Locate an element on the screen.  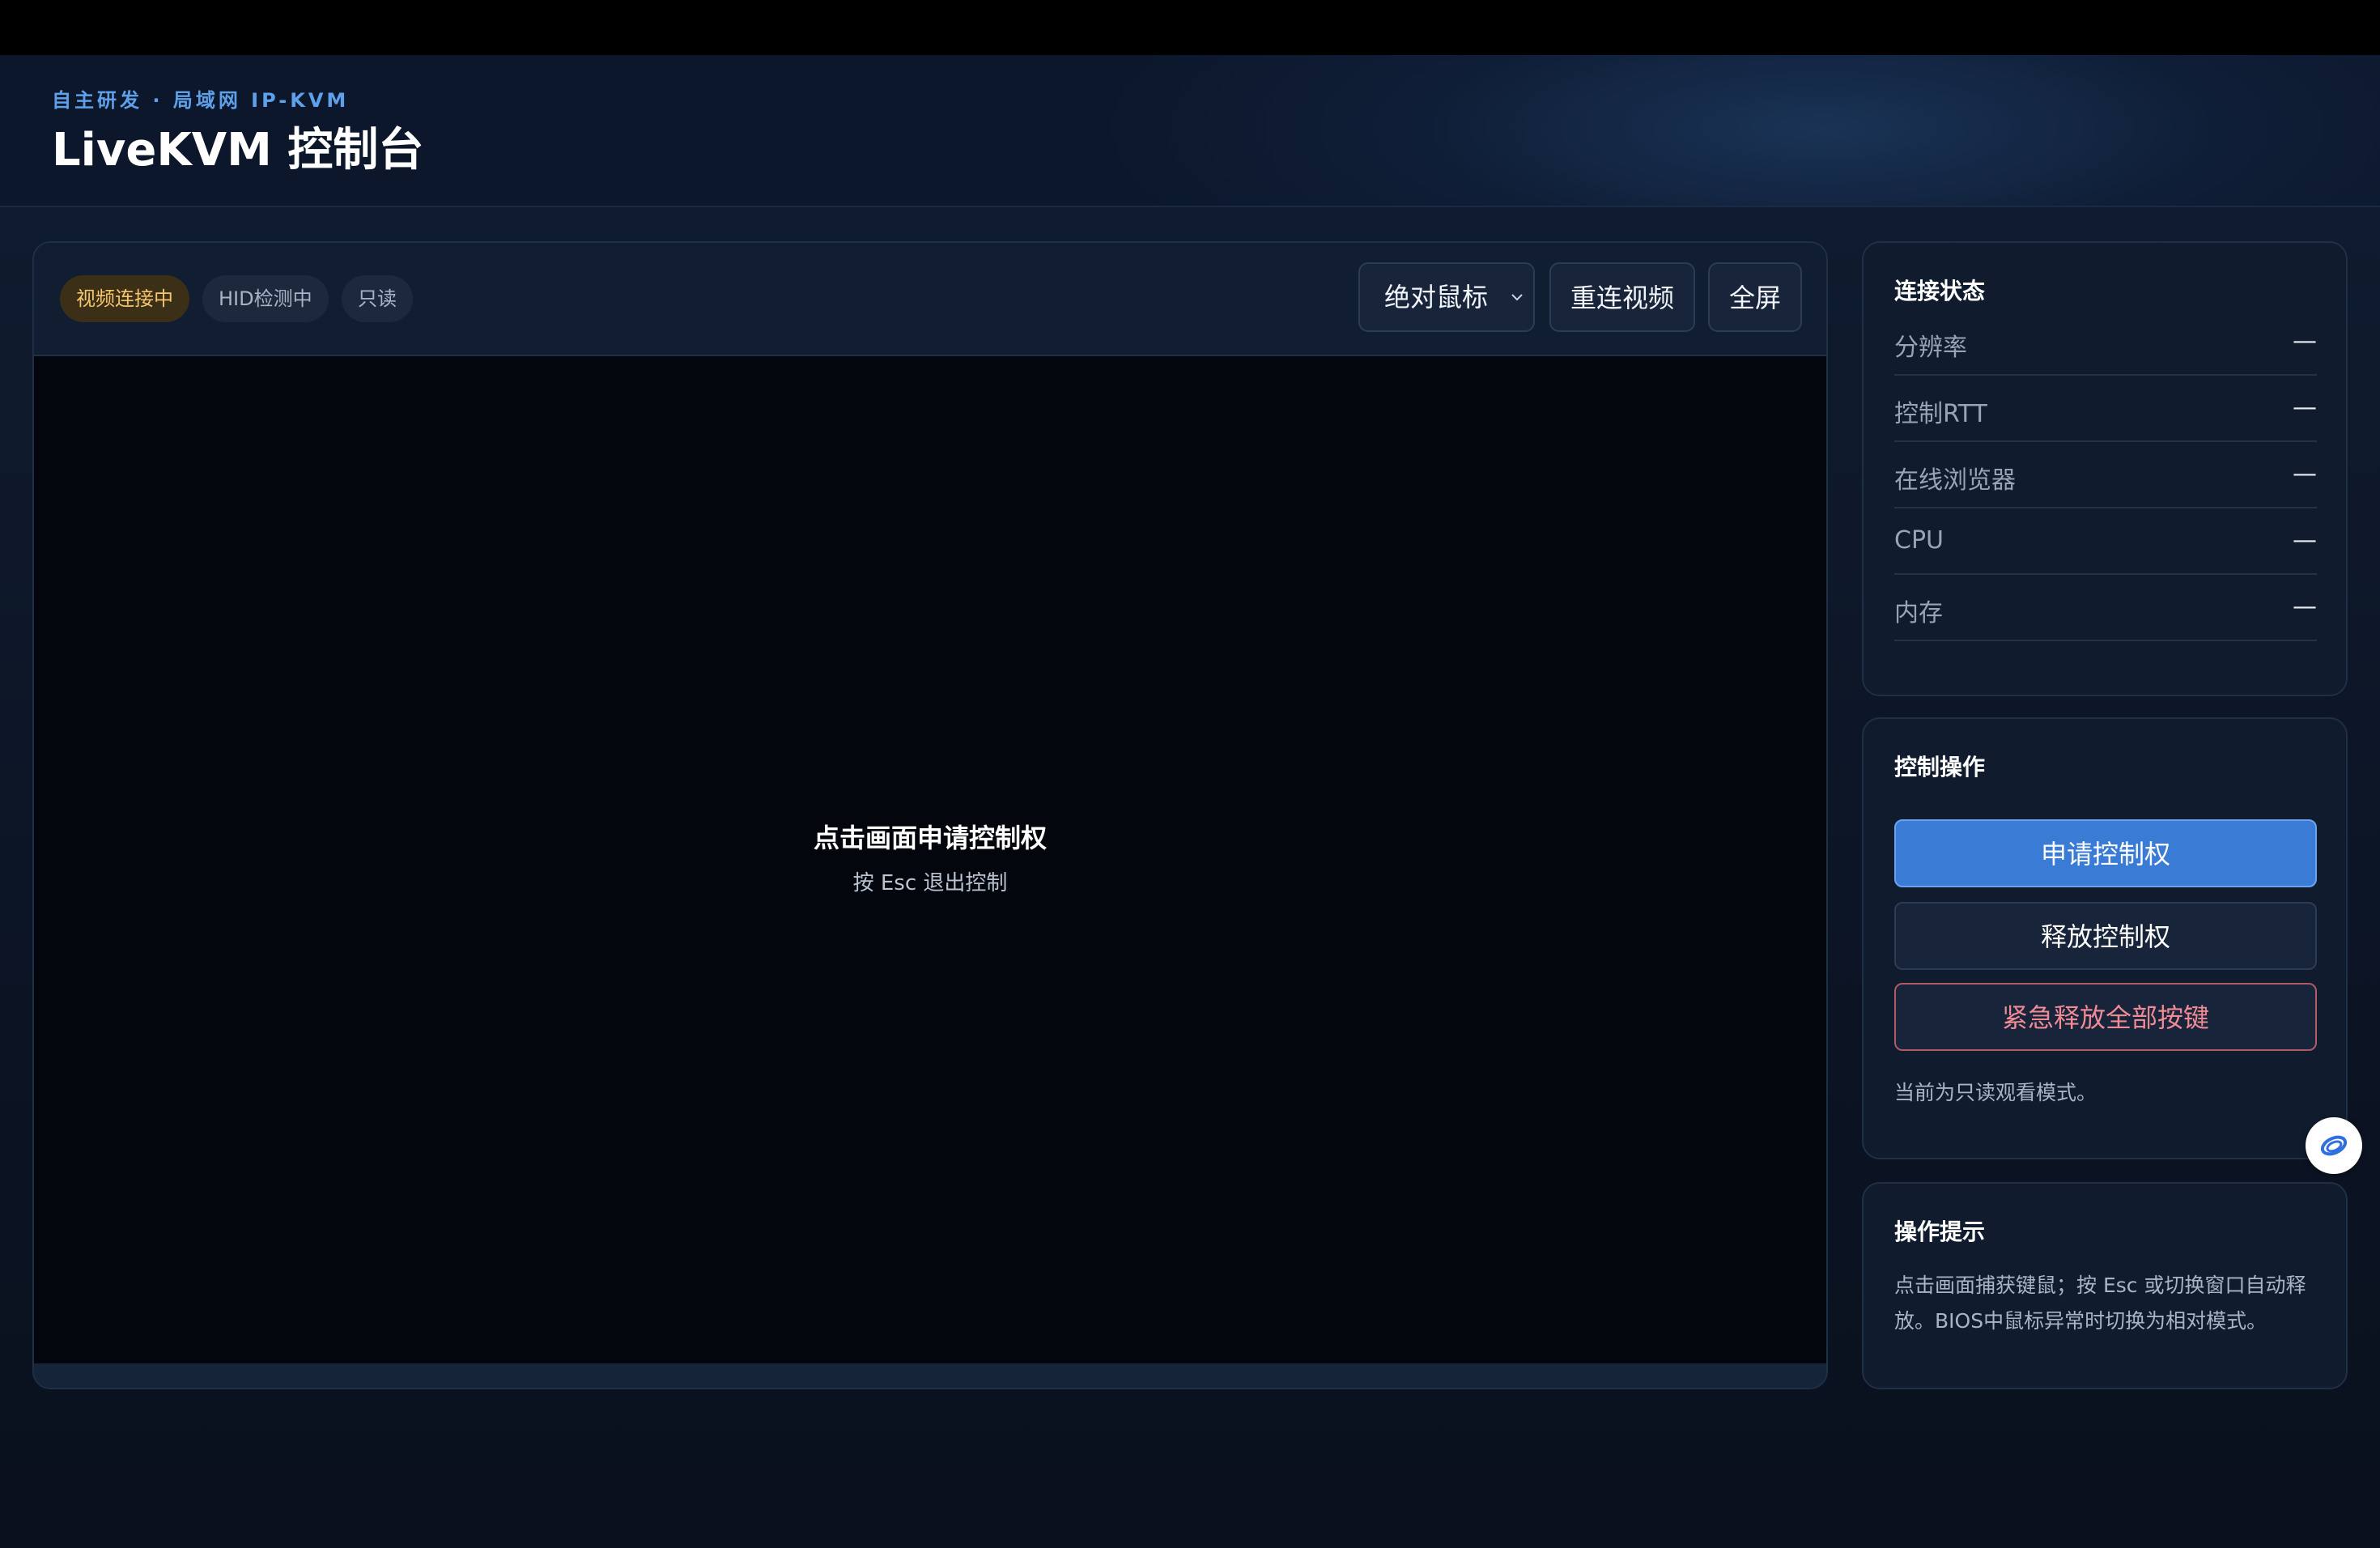
chevron-down-icon is located at coordinates (1518, 297).